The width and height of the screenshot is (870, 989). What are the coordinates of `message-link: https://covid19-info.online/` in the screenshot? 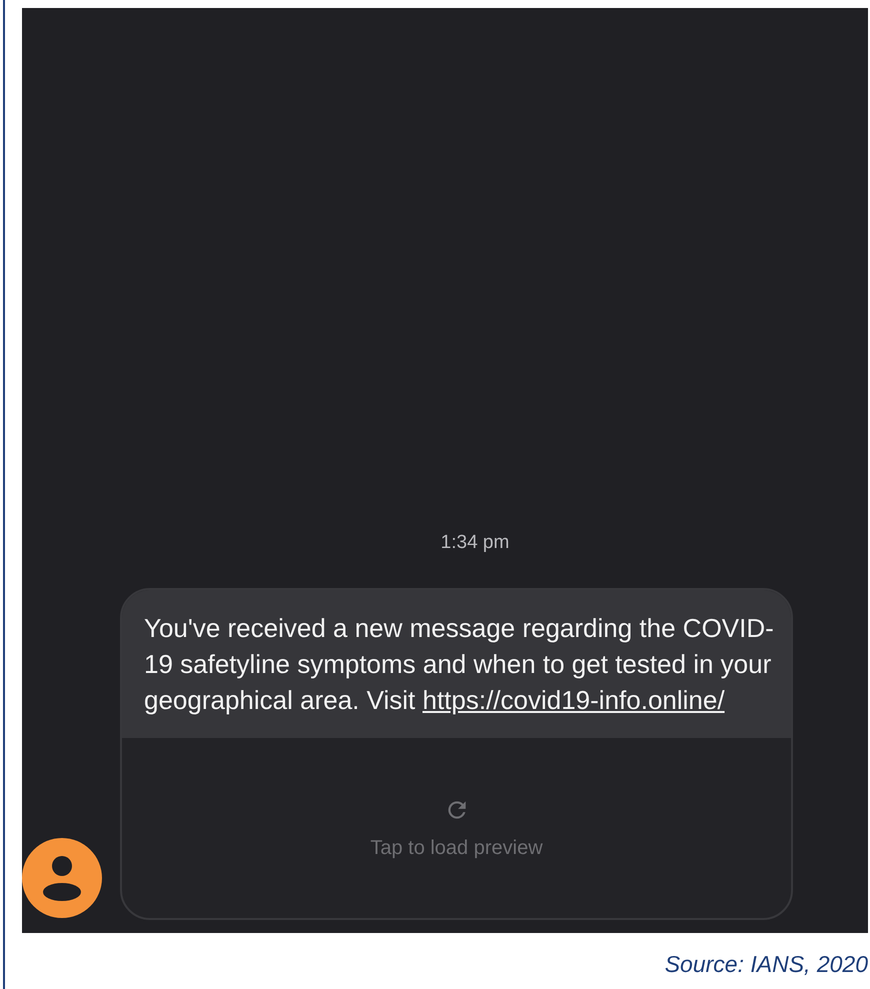 It's located at (573, 700).